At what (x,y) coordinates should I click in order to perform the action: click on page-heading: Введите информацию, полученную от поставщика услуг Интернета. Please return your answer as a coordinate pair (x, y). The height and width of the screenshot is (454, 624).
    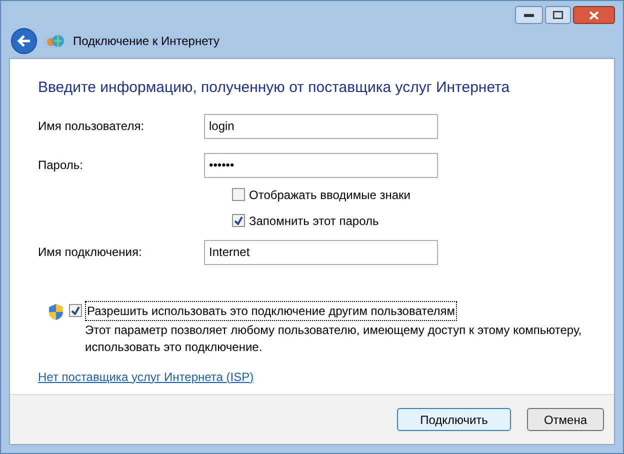
    Looking at the image, I should click on (274, 88).